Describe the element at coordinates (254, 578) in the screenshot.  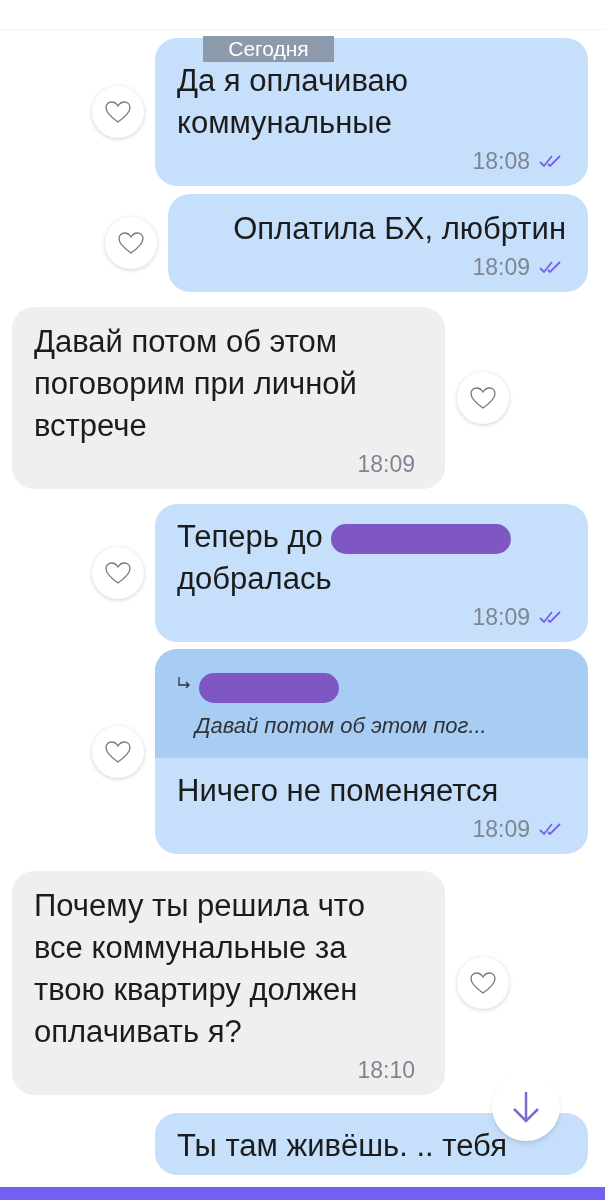
I see `message-text: добралась` at that location.